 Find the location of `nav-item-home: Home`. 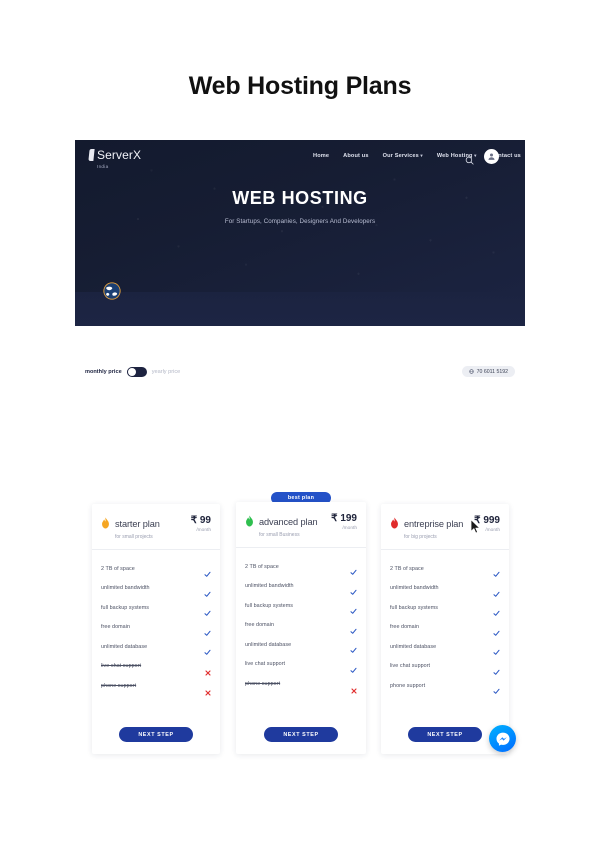

nav-item-home: Home is located at coordinates (321, 156).